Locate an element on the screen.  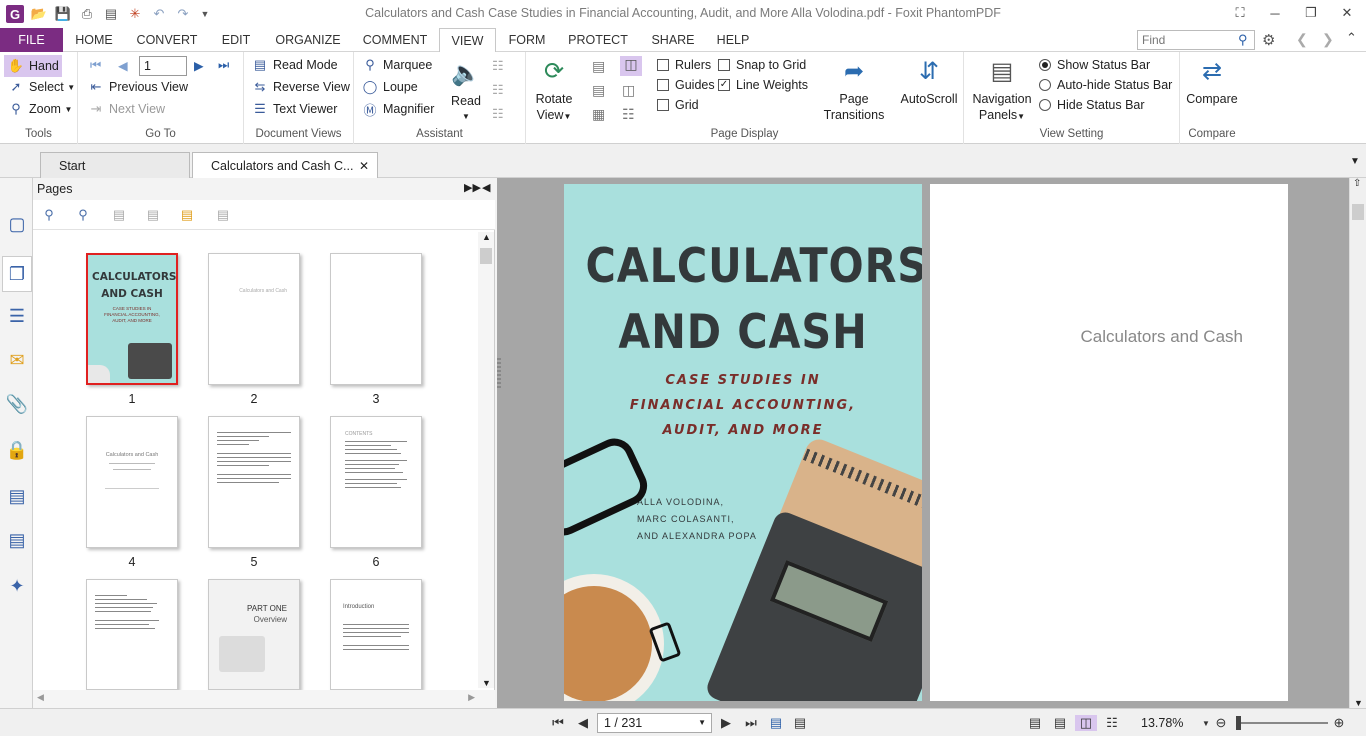
tab-start: Start is located at coordinates (115, 165).